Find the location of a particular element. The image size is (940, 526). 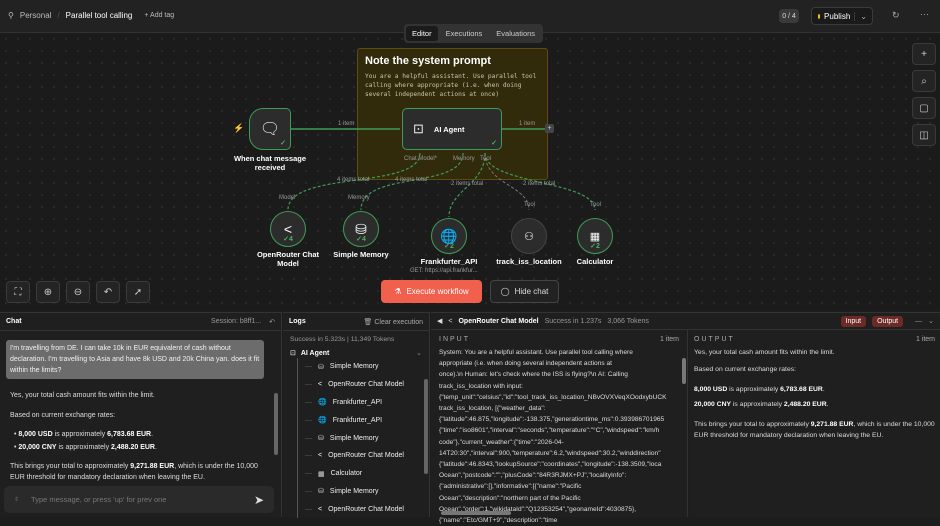

input-line: track_iss_location with input: is located at coordinates (481, 386).